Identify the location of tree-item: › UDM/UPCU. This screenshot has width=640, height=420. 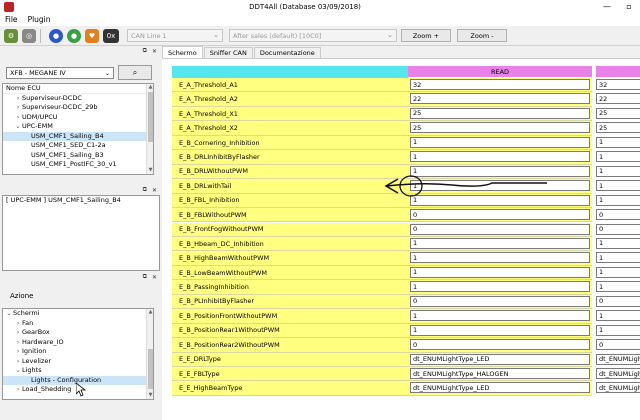
(78, 118).